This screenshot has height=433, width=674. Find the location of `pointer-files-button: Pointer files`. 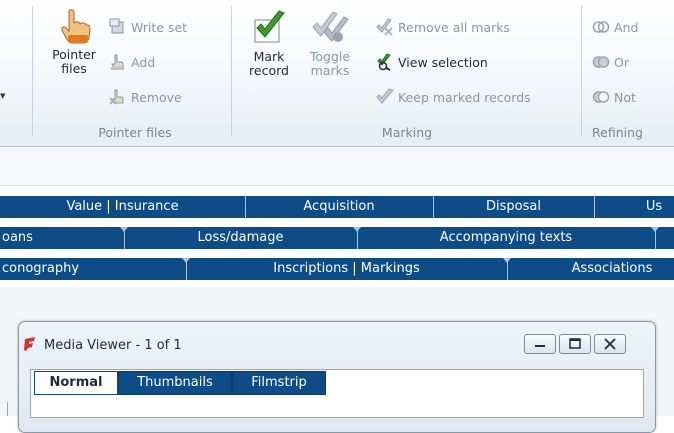

pointer-files-button: Pointer files is located at coordinates (74, 42).